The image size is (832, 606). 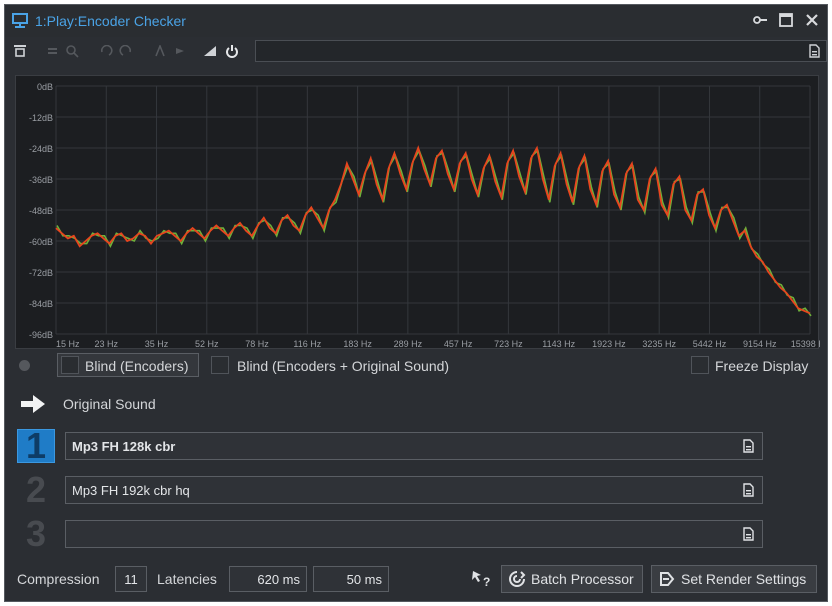 I want to click on x-tick-label: 723 Hz, so click(x=508, y=344).